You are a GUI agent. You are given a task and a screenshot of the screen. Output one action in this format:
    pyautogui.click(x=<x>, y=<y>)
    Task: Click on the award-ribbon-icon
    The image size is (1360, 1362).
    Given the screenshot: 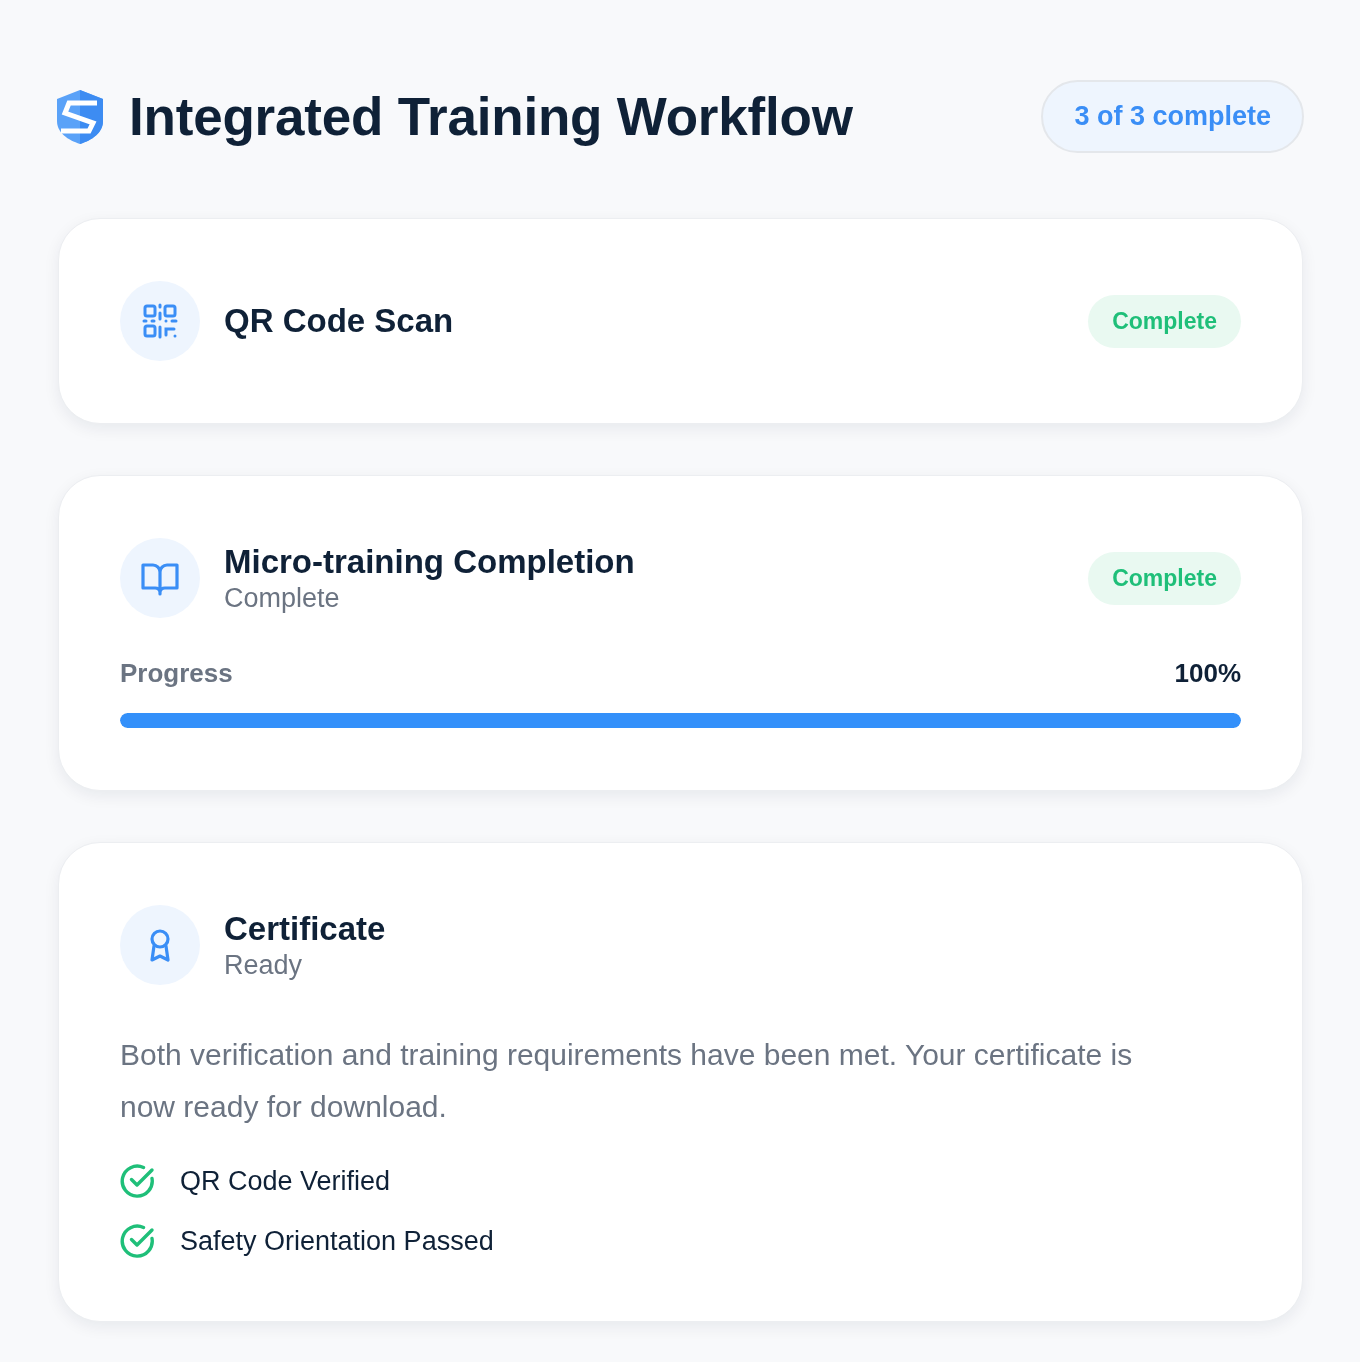 What is the action you would take?
    pyautogui.click(x=160, y=945)
    